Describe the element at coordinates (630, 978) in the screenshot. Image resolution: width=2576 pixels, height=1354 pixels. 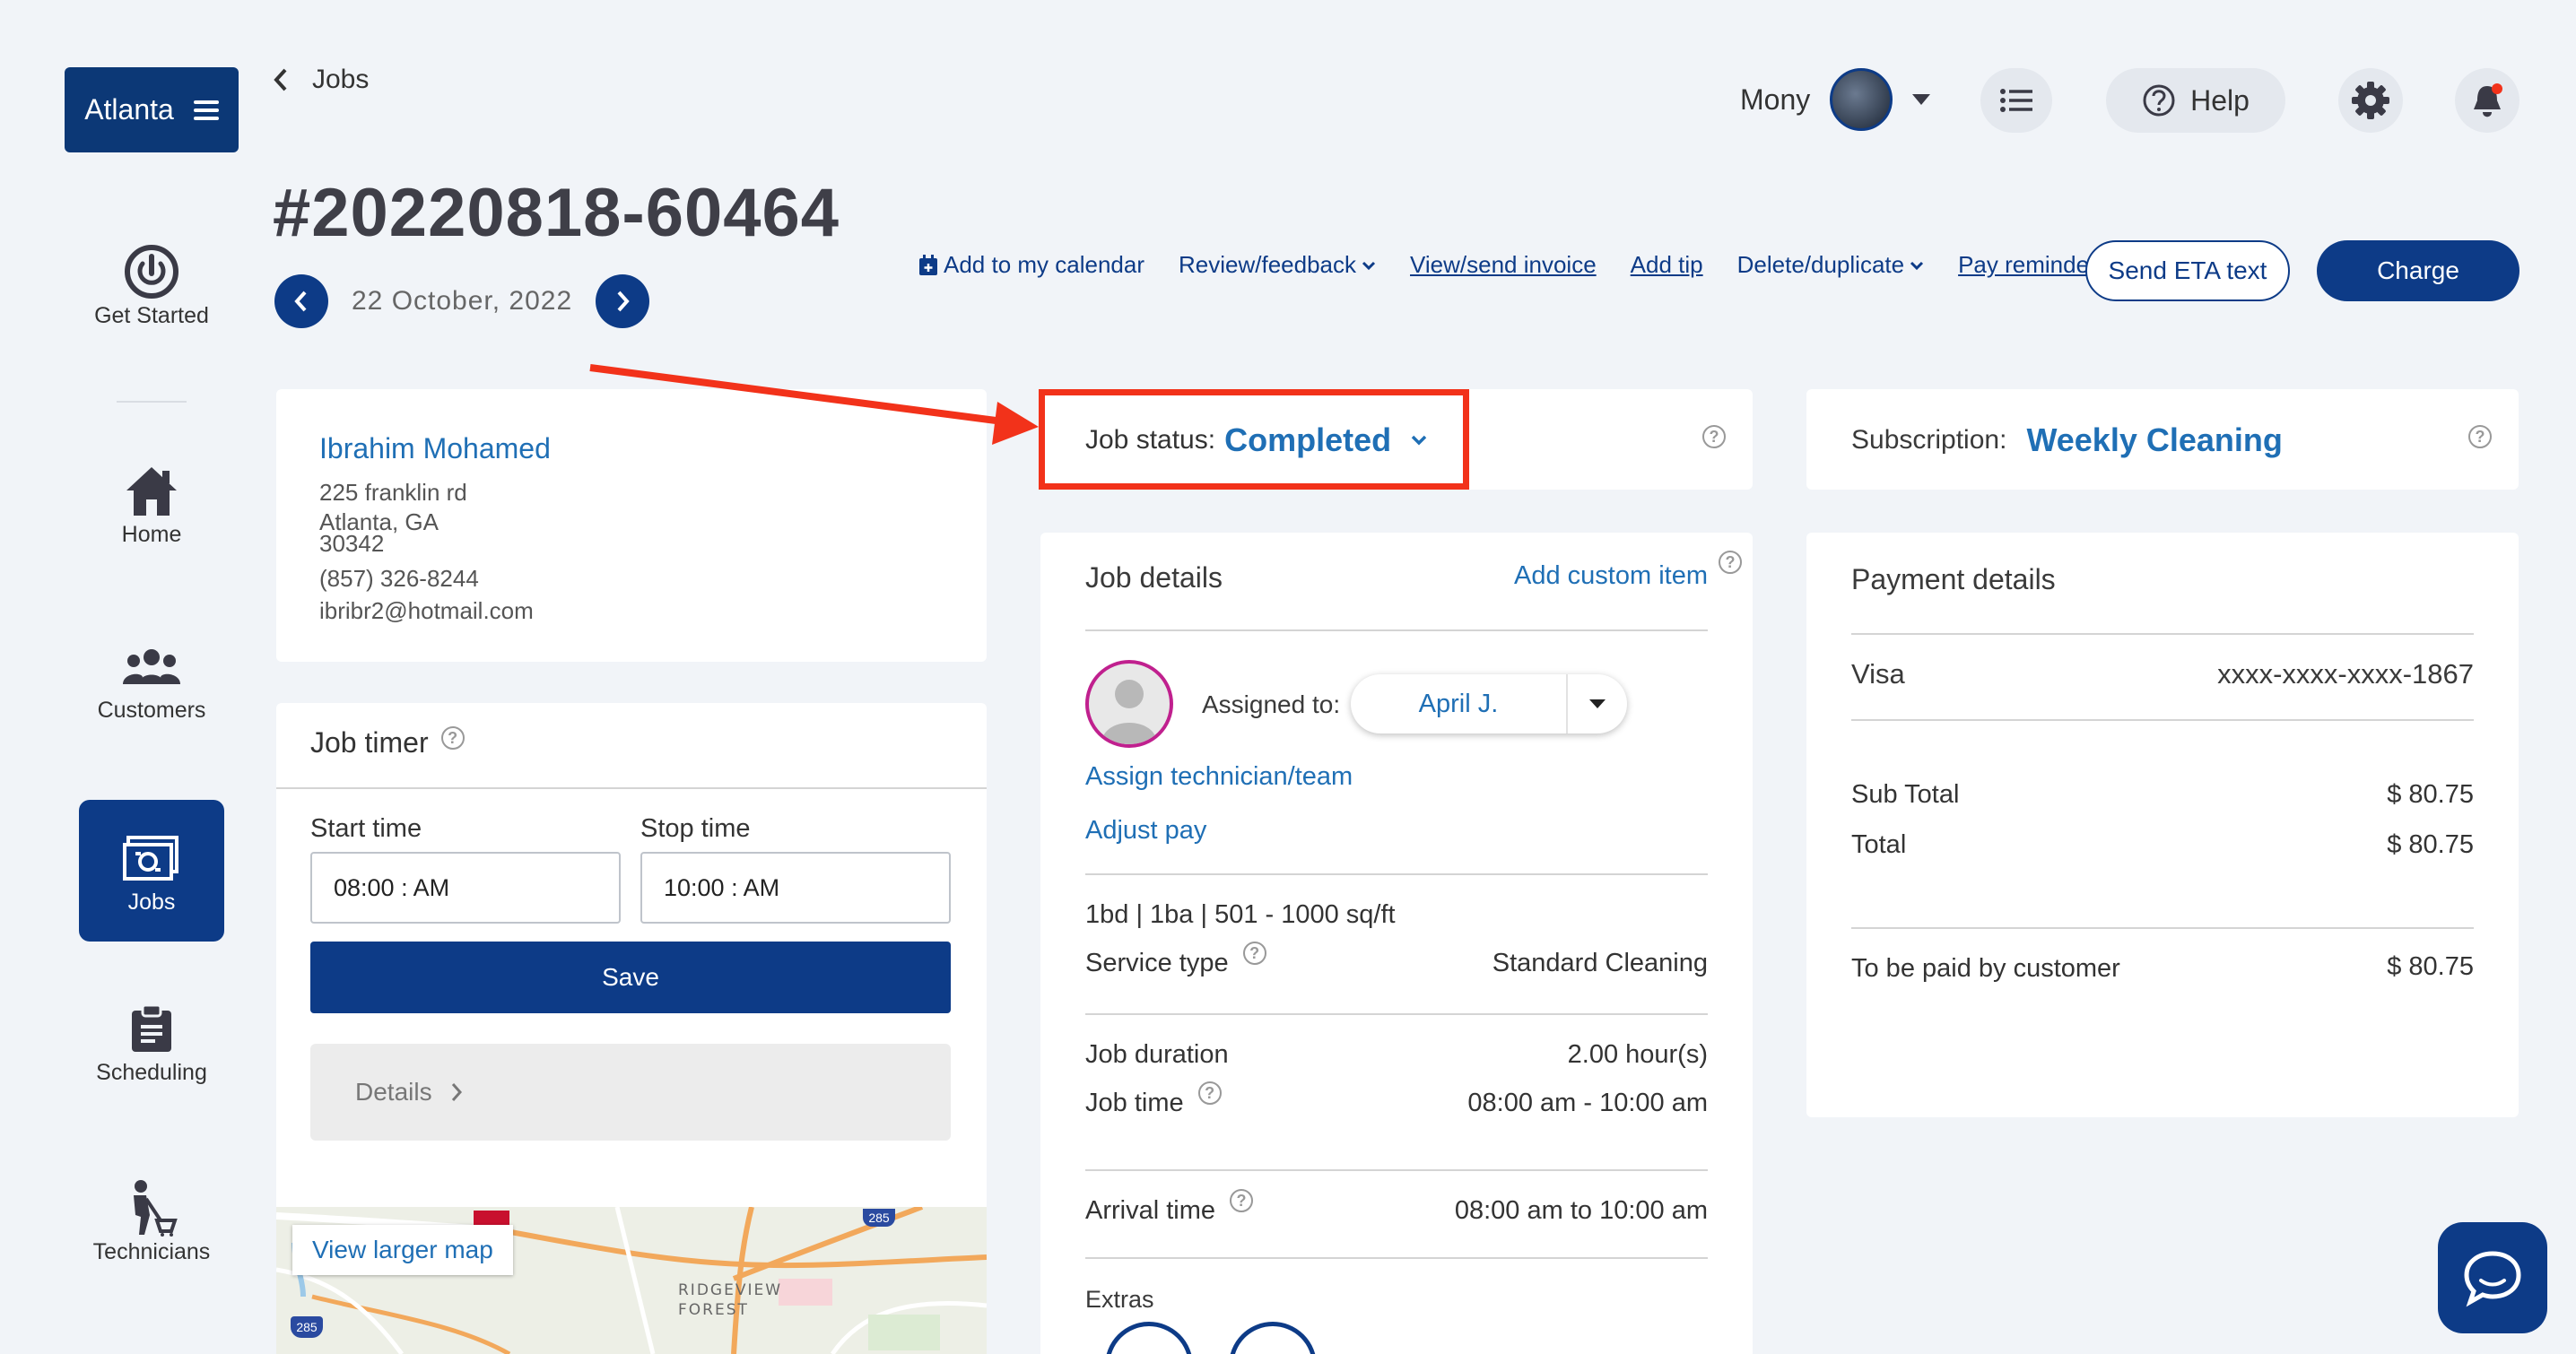
I see `save-button: Save` at that location.